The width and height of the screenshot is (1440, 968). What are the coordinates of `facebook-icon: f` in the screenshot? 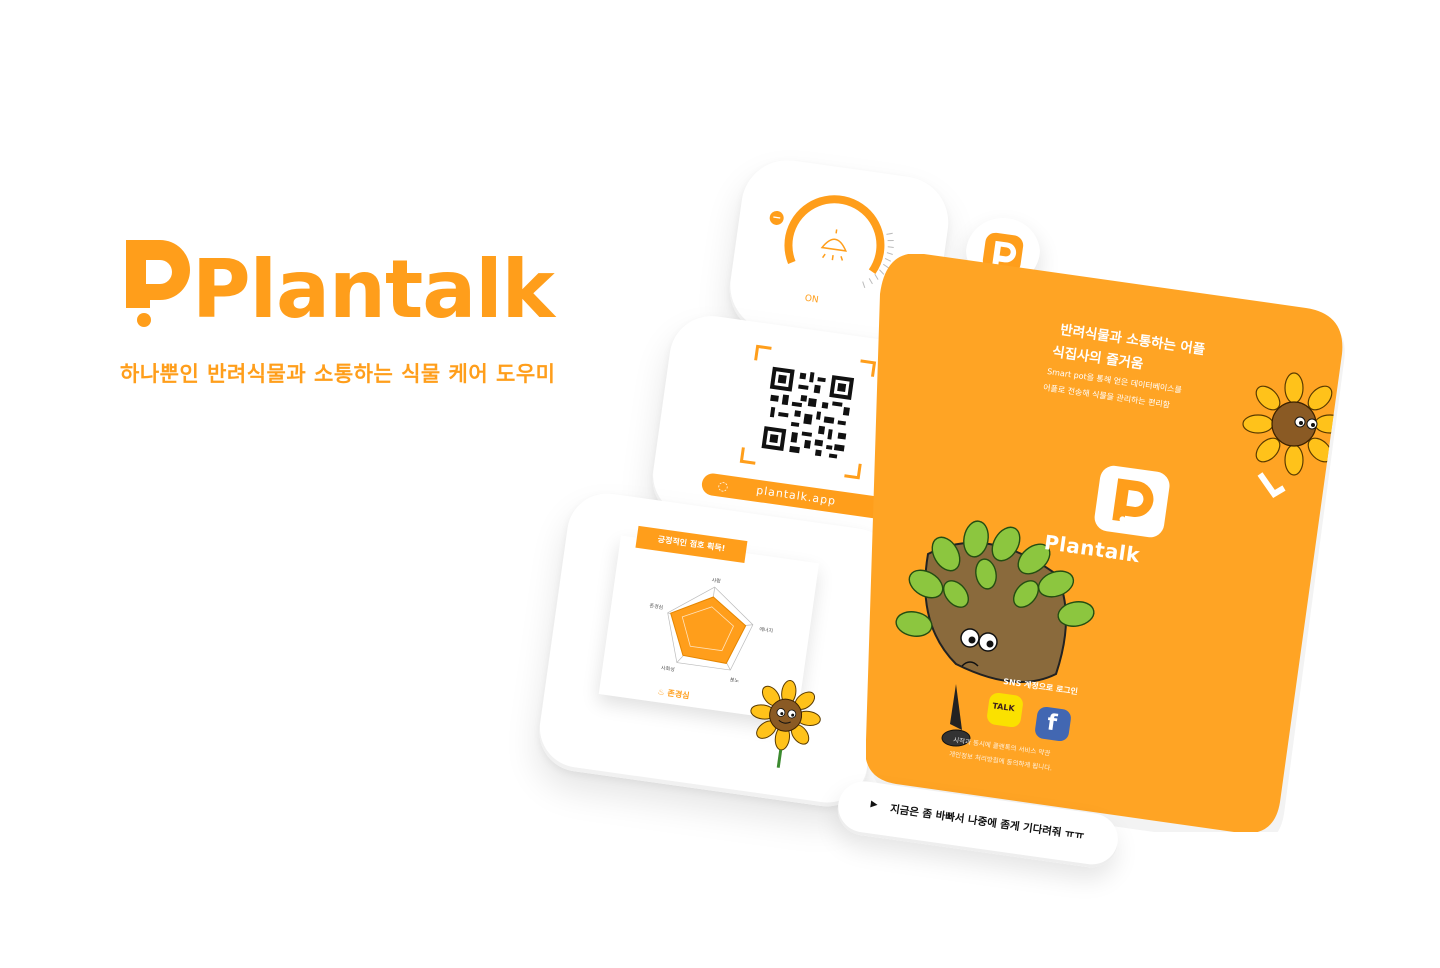 It's located at (1052, 723).